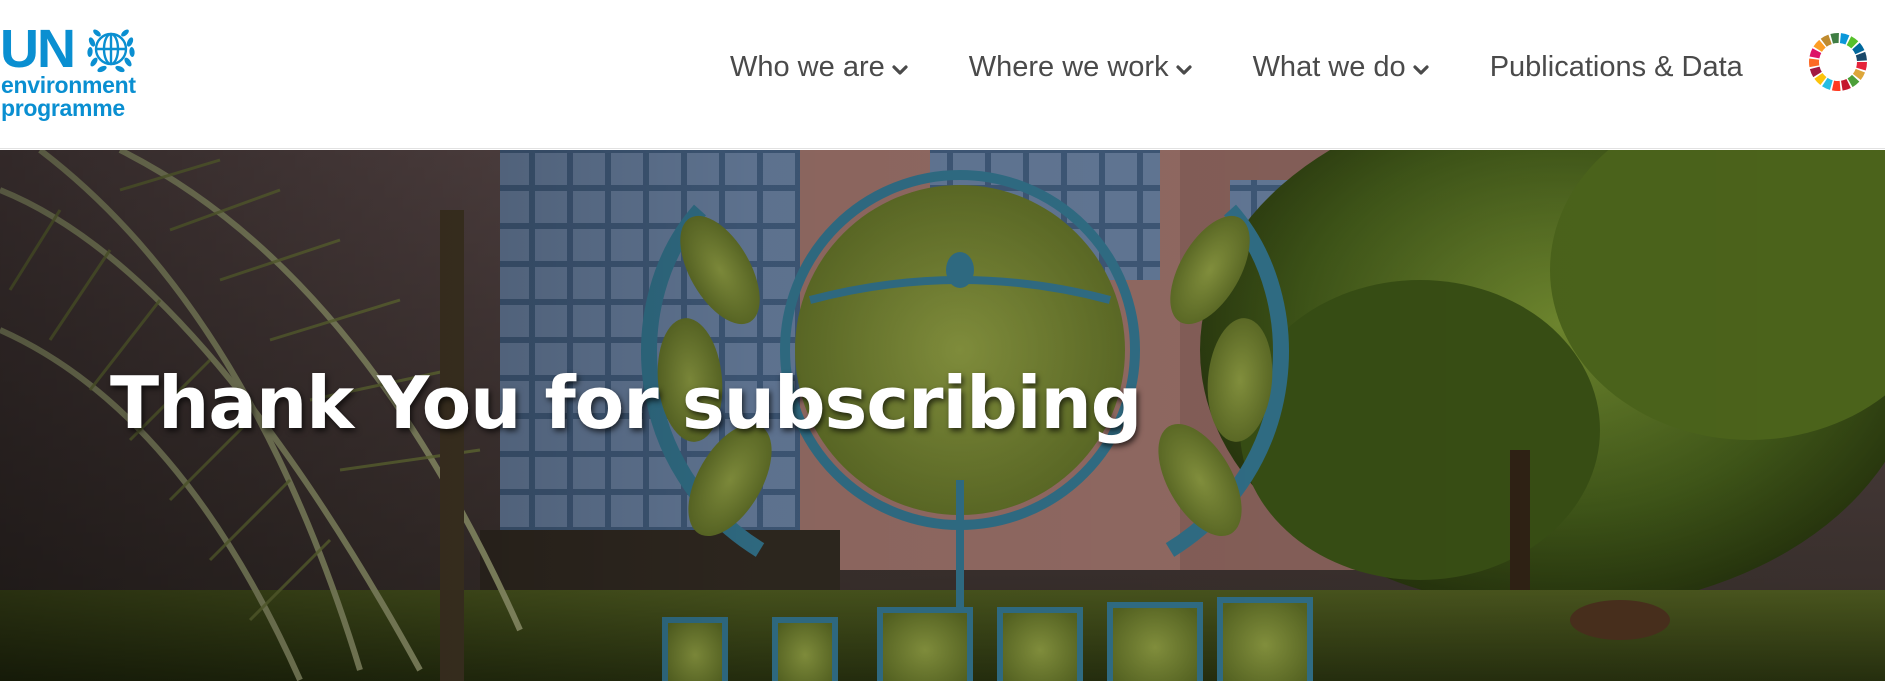 This screenshot has height=681, width=1885. I want to click on hero-title: Thank You for subscribing, so click(626, 403).